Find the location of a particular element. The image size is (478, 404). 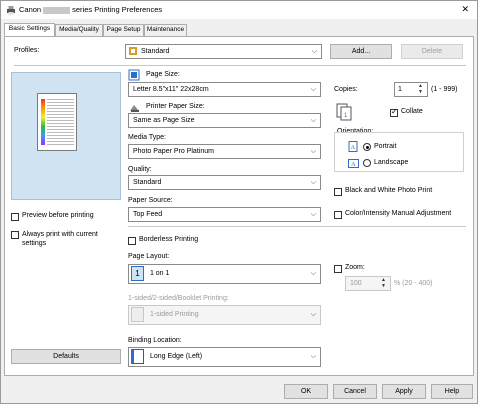

help-button: Help is located at coordinates (452, 391).